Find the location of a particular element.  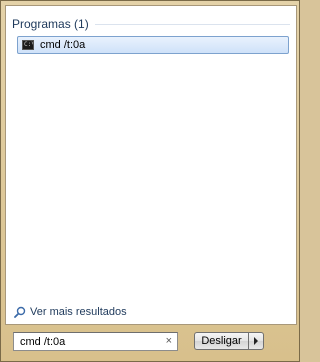

result-item-cmd: C:\ cmd /t:0a is located at coordinates (153, 45).